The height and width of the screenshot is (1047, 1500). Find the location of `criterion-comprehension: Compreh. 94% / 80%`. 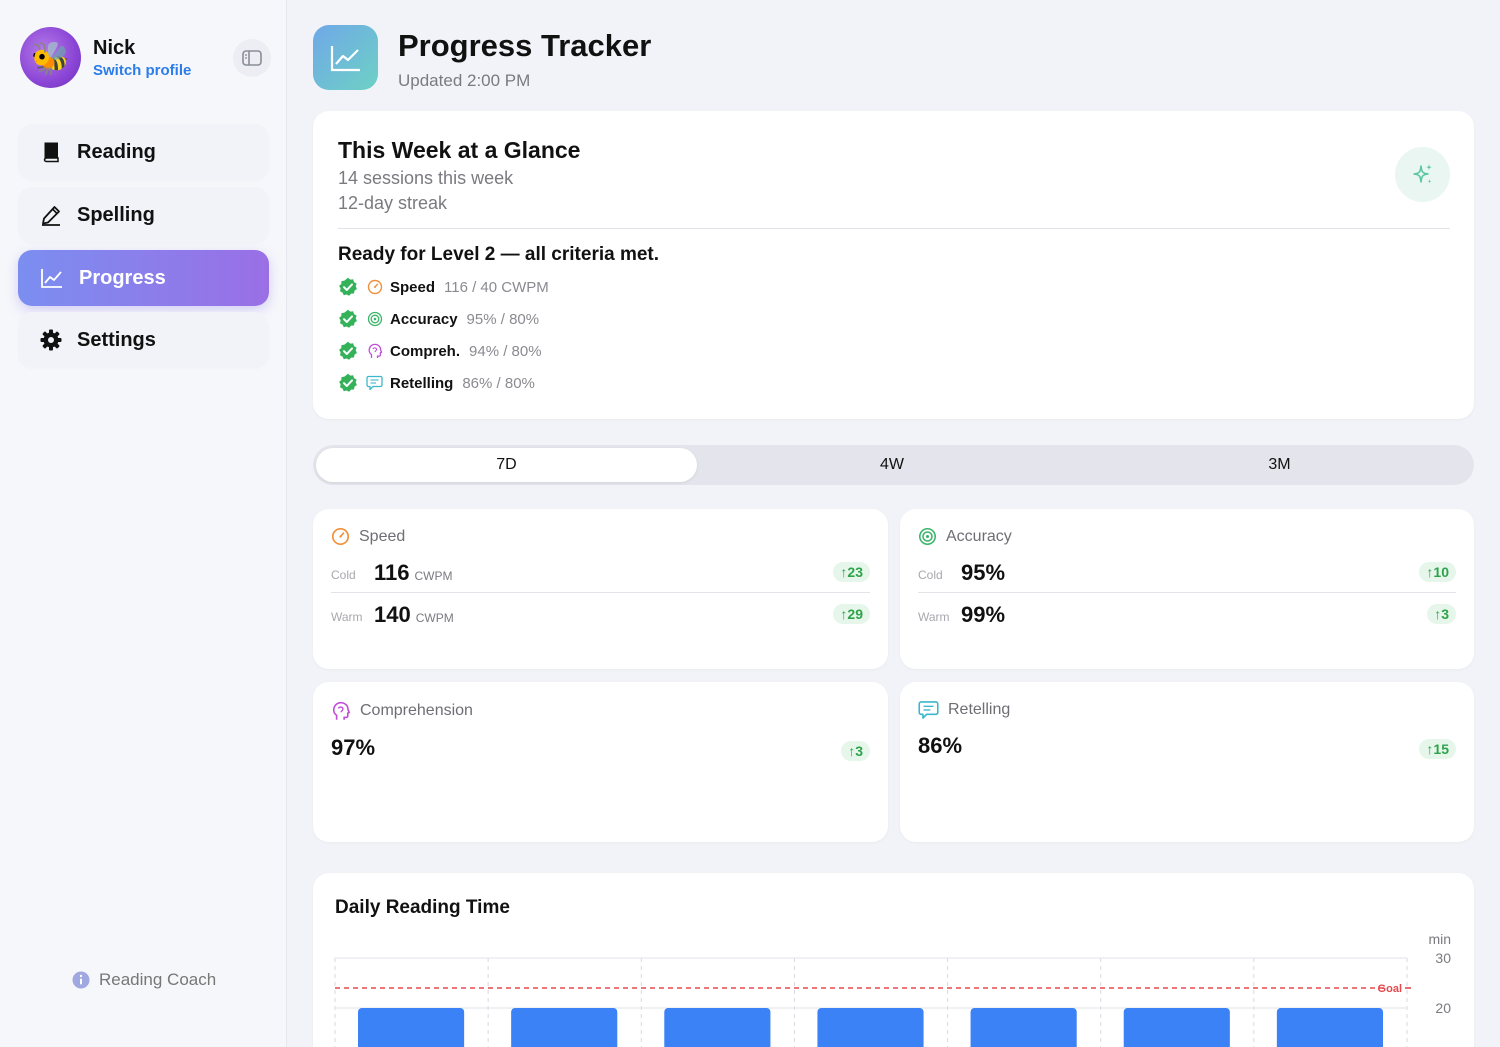

criterion-comprehension: Compreh. 94% / 80% is located at coordinates (440, 351).